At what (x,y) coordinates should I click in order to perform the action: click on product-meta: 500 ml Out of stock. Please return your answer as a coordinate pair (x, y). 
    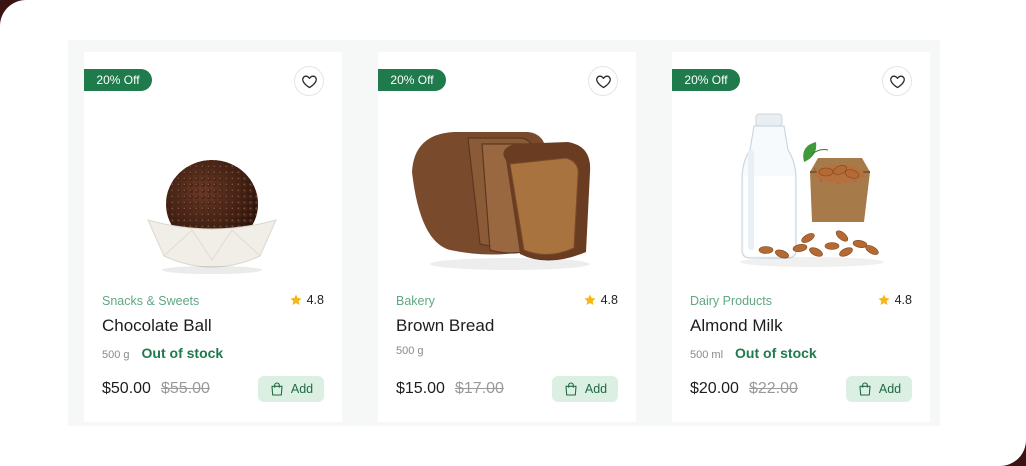
    Looking at the image, I should click on (753, 353).